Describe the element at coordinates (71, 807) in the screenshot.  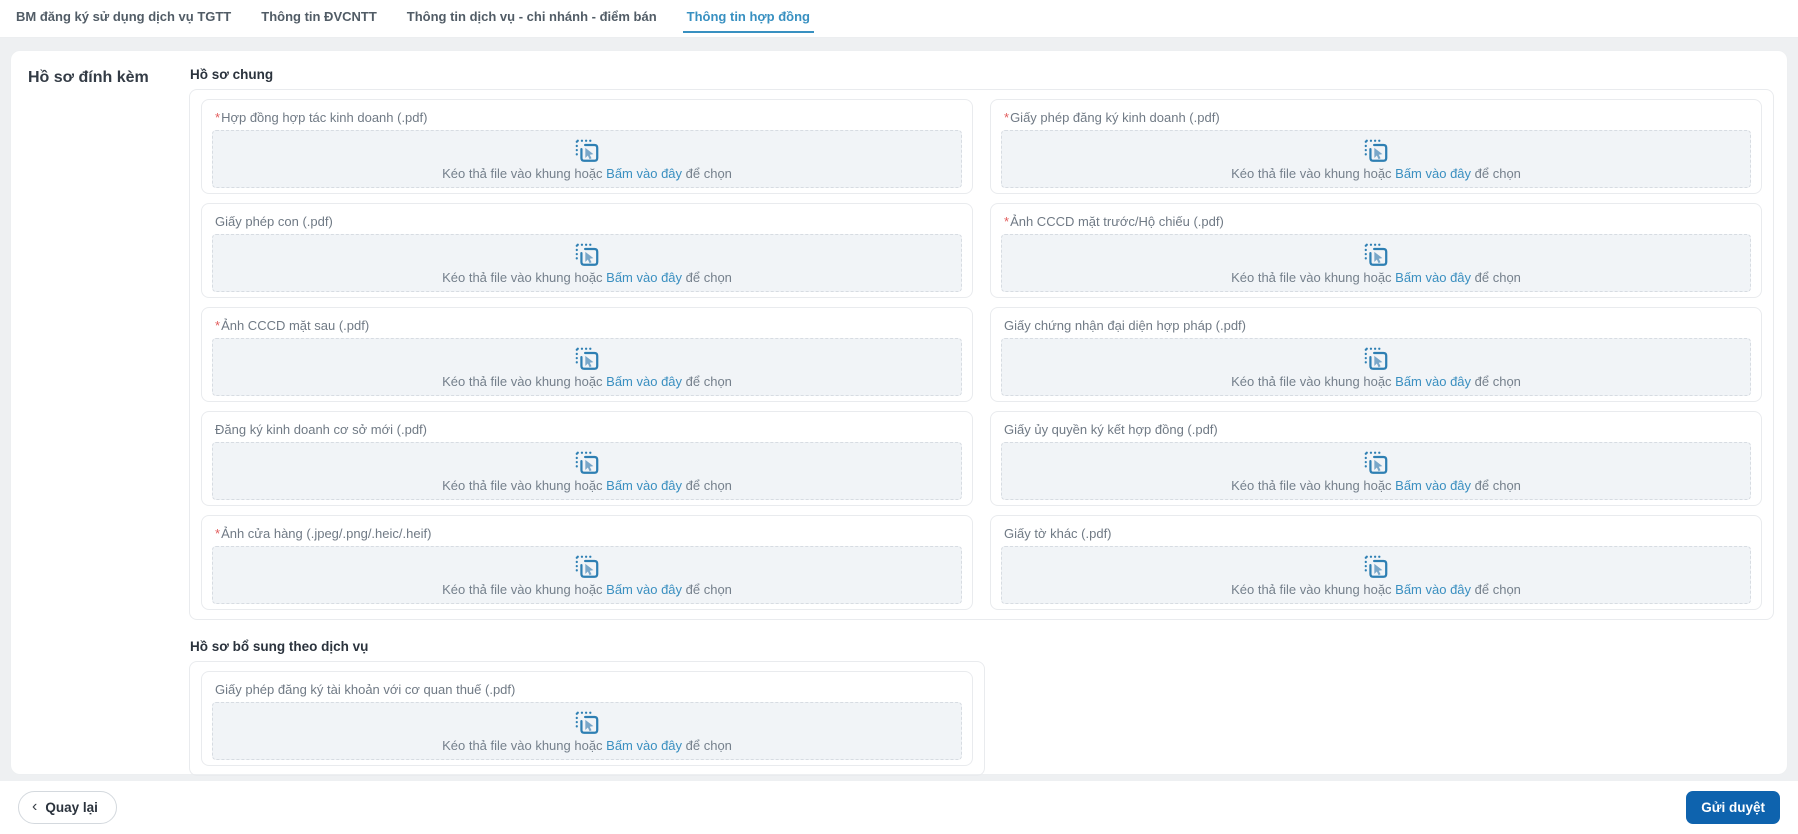
I see `back-button-label: Quay lại` at that location.